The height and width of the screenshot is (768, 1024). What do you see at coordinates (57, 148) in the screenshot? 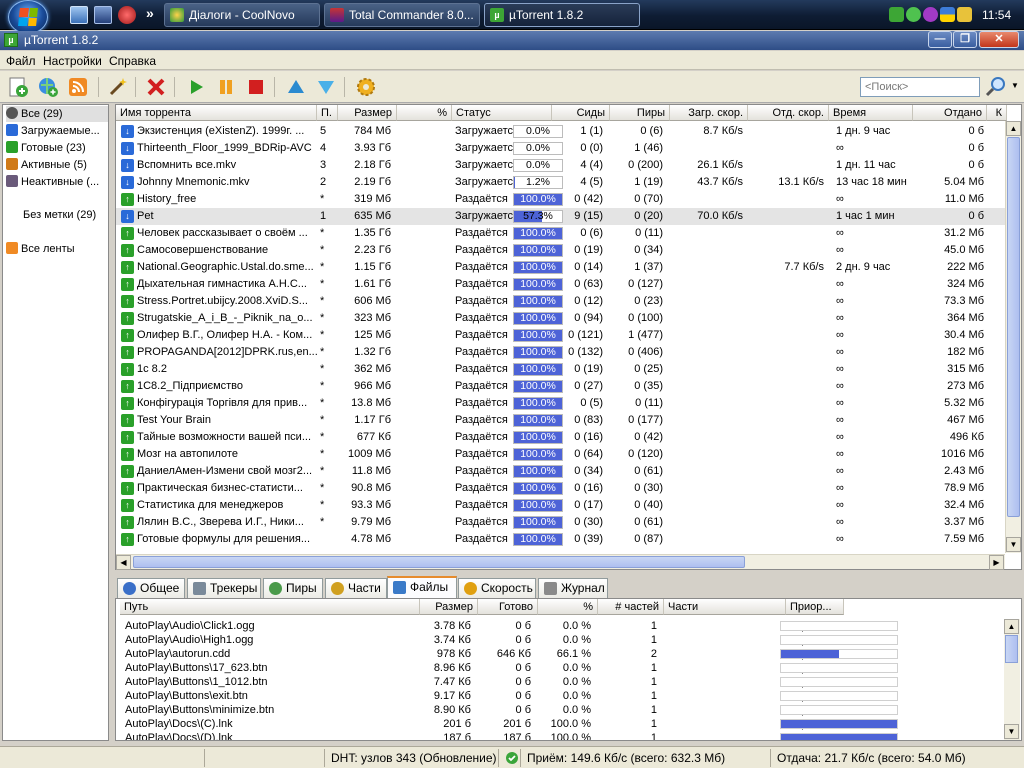
I see `filter-completed: Готовые (23)` at bounding box center [57, 148].